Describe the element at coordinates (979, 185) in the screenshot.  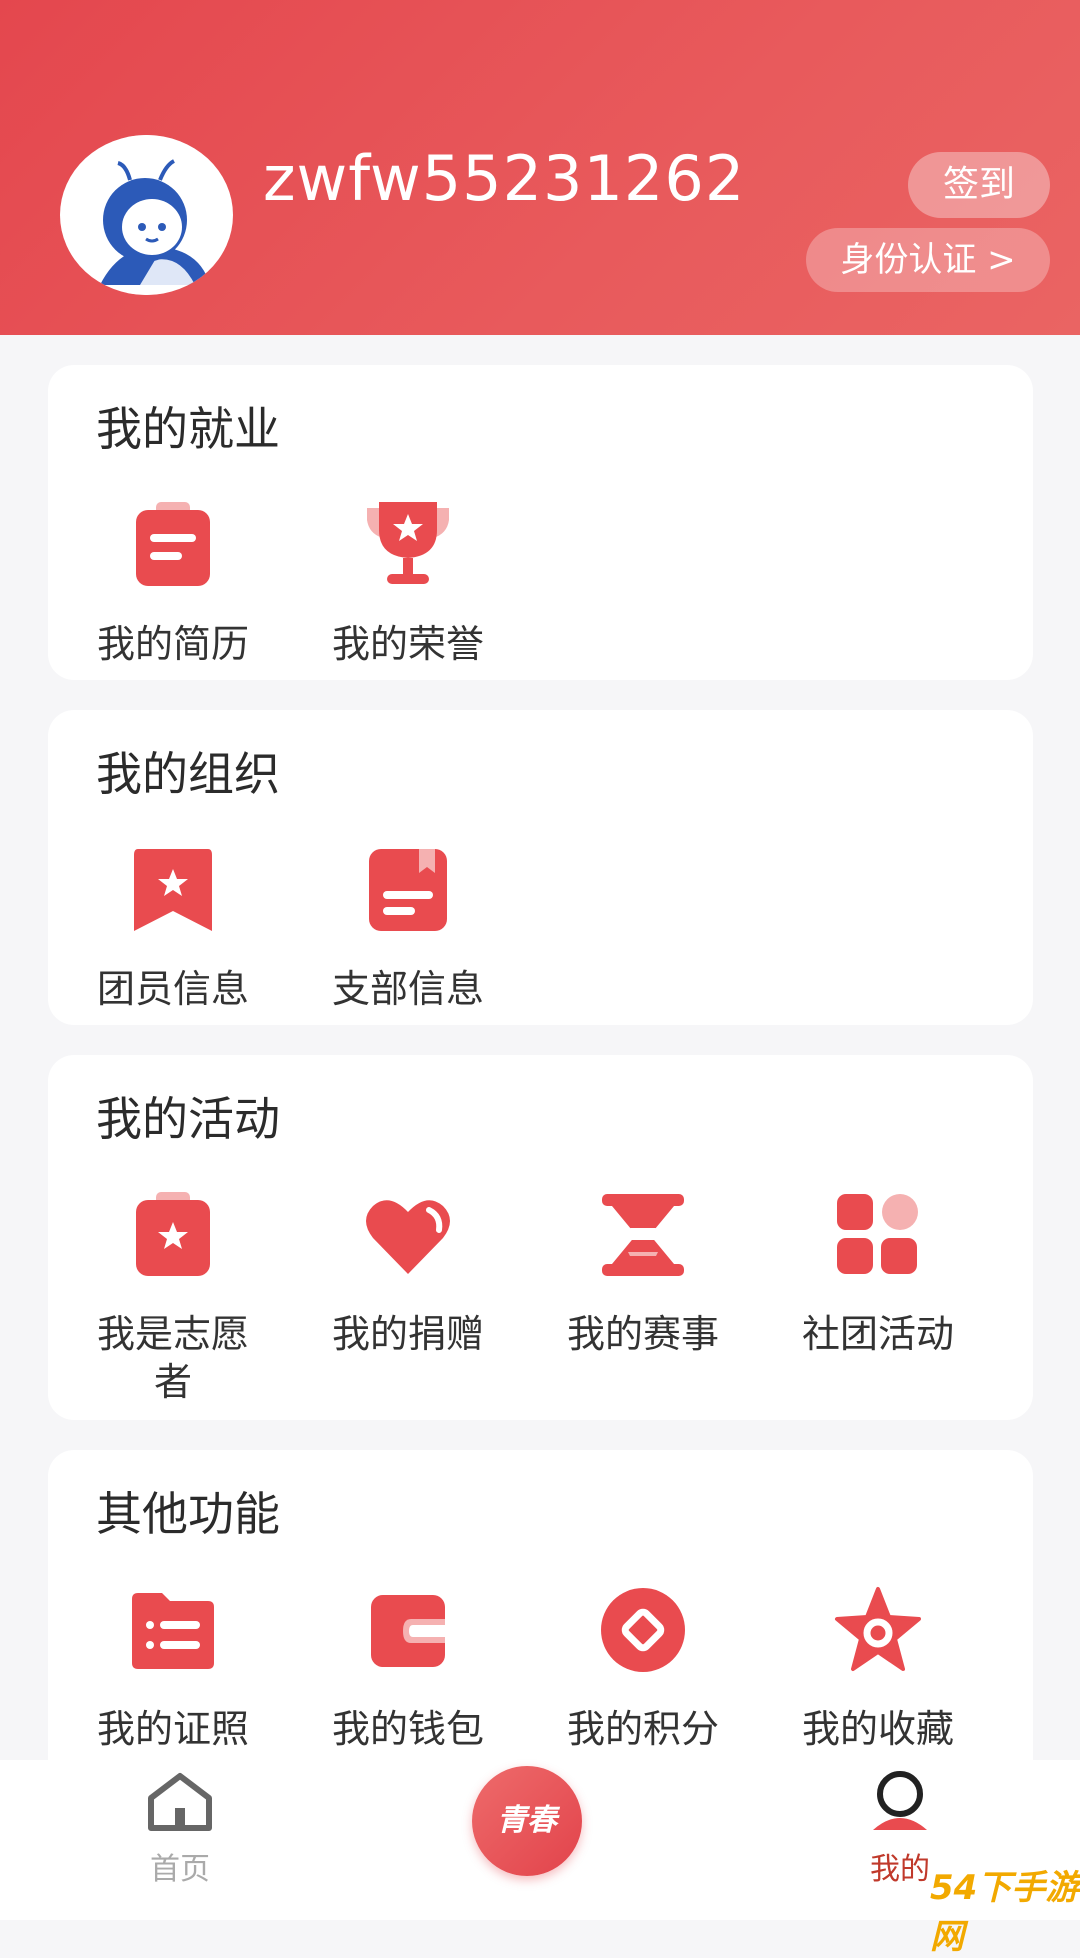
I see `signin-button: 签到` at that location.